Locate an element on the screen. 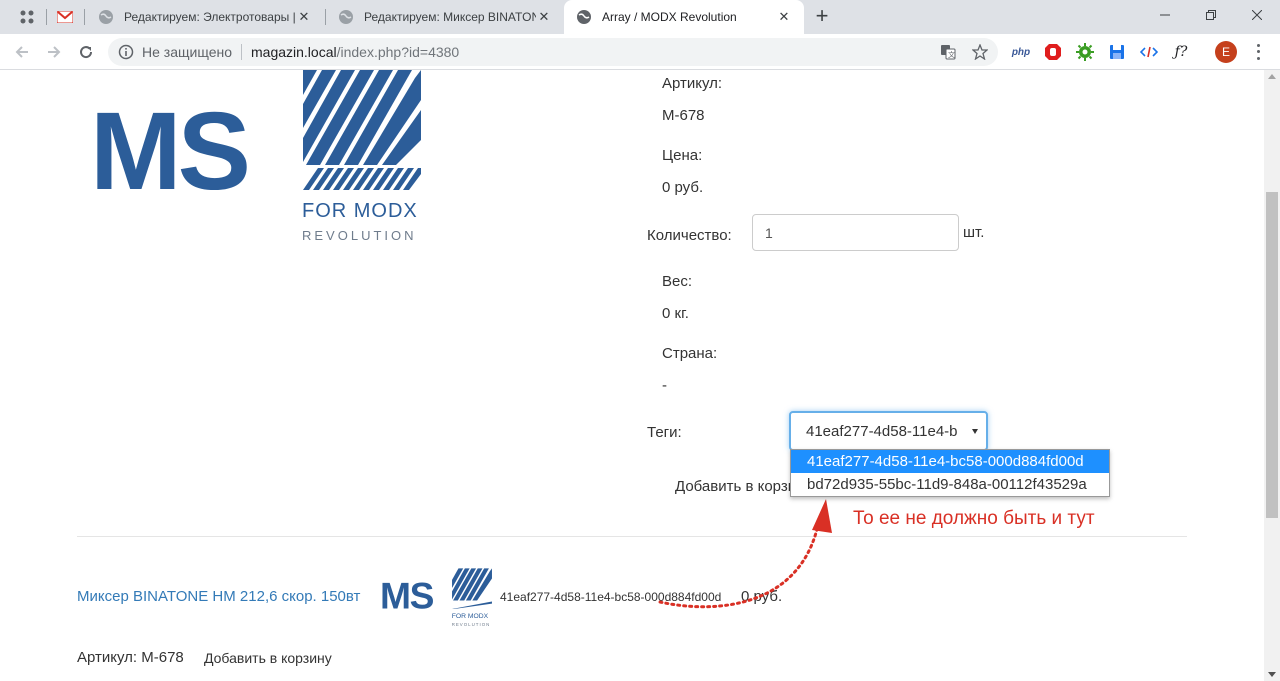  weight-value: 0 кг. is located at coordinates (675, 313).